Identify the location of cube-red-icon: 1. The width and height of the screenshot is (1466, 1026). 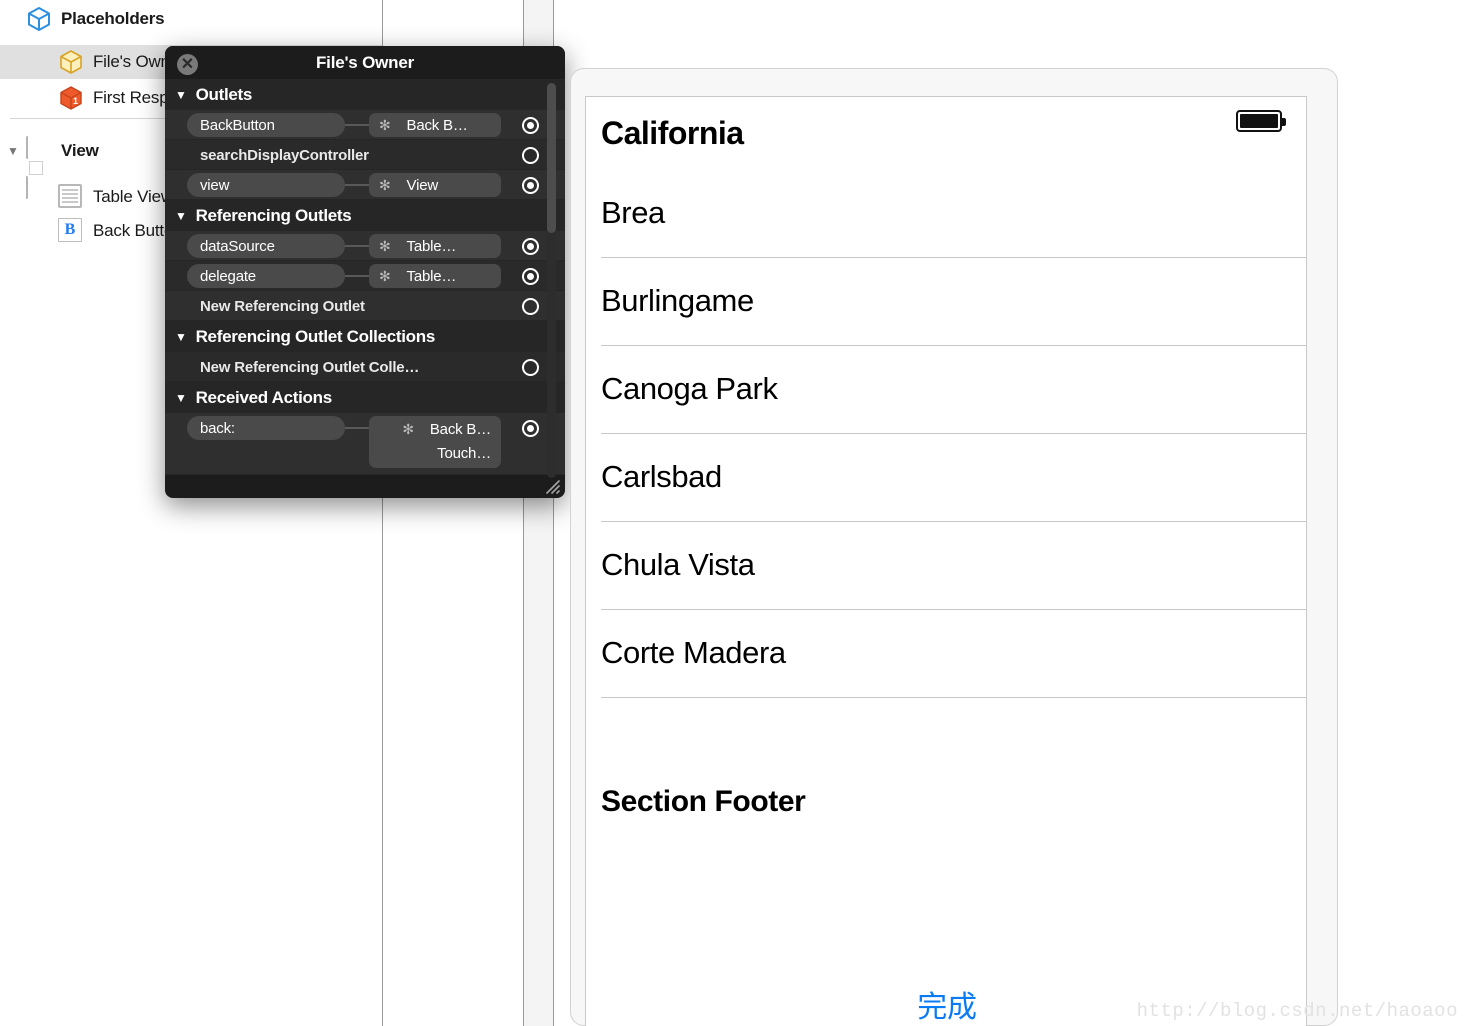
(71, 98).